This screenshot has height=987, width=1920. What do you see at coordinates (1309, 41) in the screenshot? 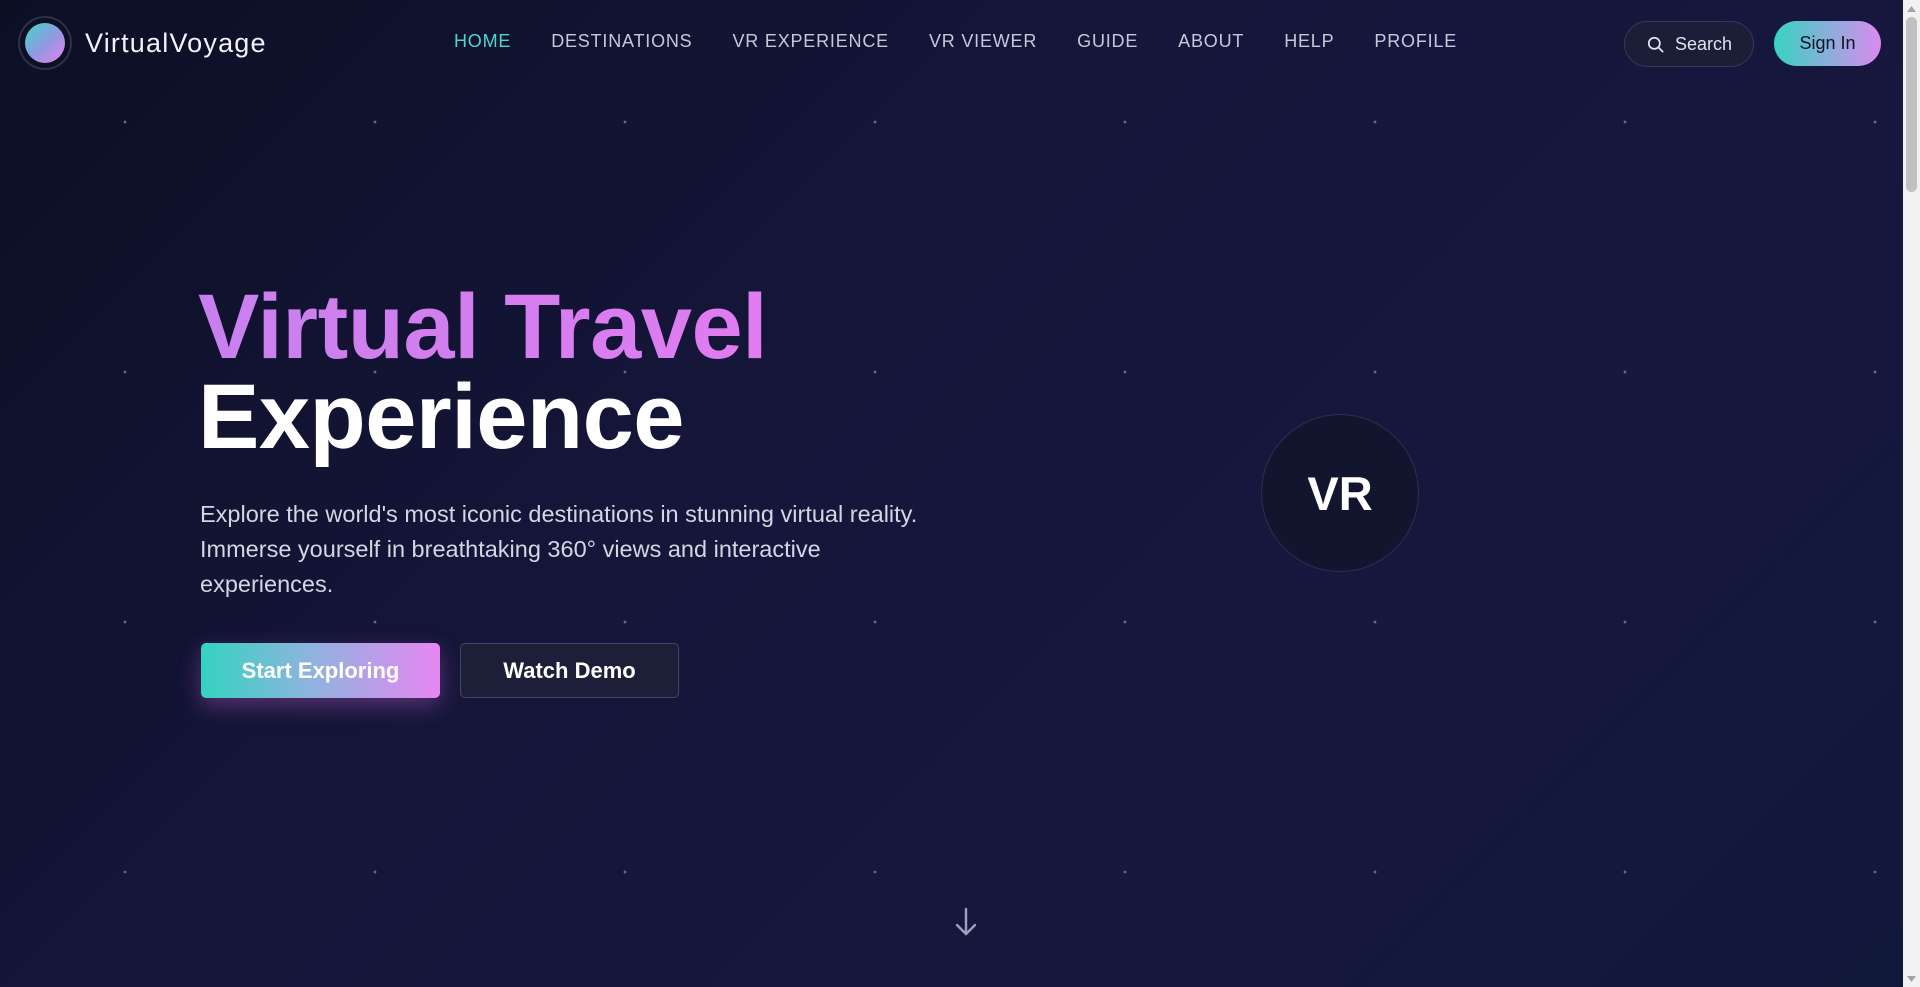
I see `nav-item-help: HELP` at bounding box center [1309, 41].